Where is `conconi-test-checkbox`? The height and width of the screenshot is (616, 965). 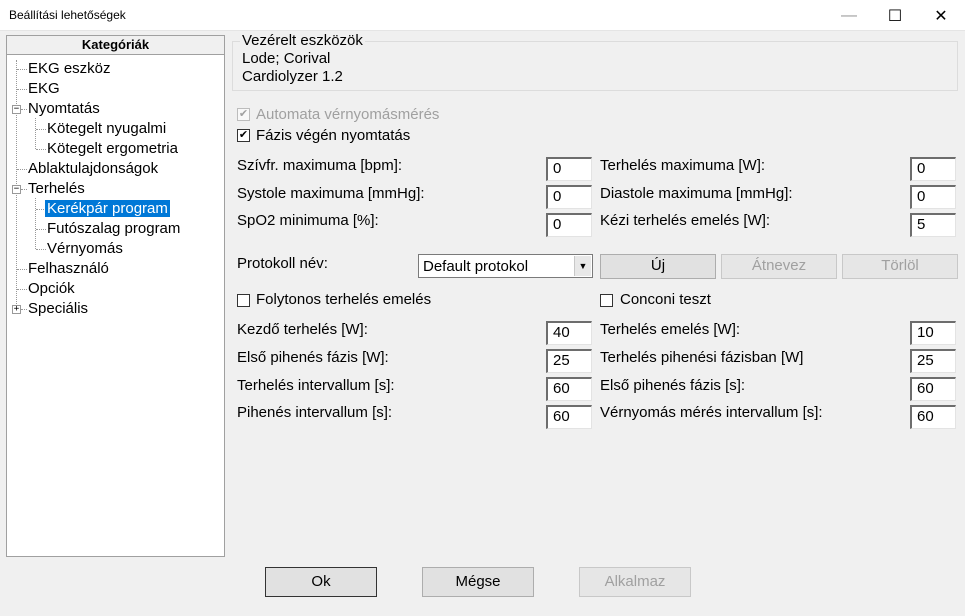 conconi-test-checkbox is located at coordinates (606, 300).